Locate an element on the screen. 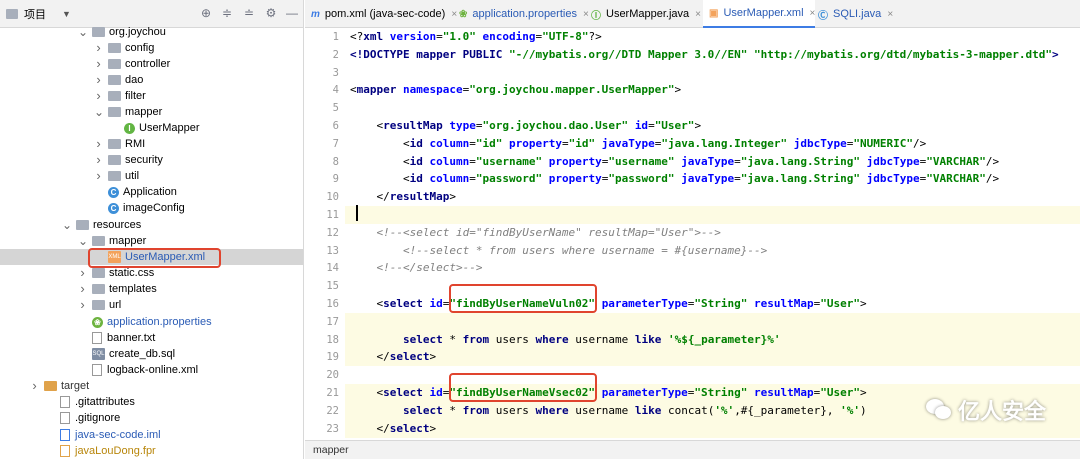 This screenshot has height=459, width=1080. tree-item: java-sec-code.iml is located at coordinates (151, 435).